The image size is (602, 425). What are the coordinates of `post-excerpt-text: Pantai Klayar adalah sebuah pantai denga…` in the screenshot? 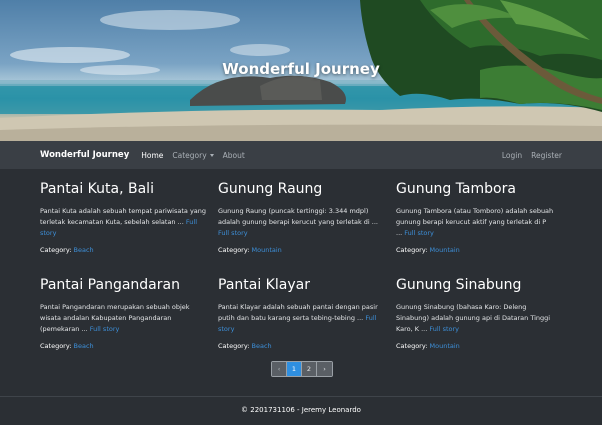 It's located at (298, 312).